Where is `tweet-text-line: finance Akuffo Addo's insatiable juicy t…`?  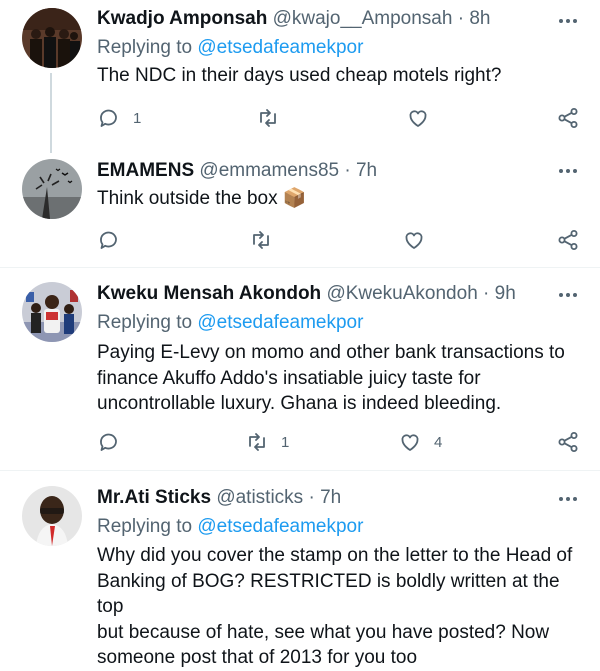
tweet-text-line: finance Akuffo Addo's insatiable juicy t… is located at coordinates (289, 378).